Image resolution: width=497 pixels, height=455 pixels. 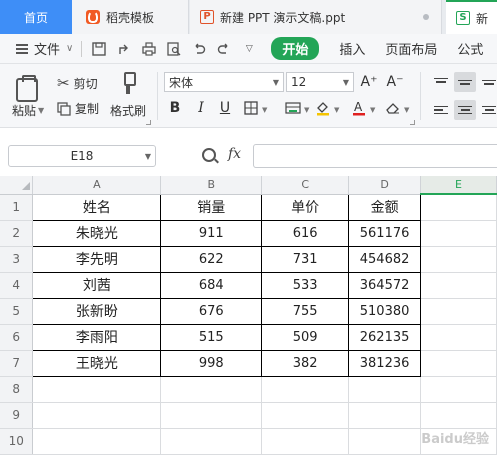 What do you see at coordinates (97, 207) in the screenshot?
I see `cell: 姓名` at bounding box center [97, 207].